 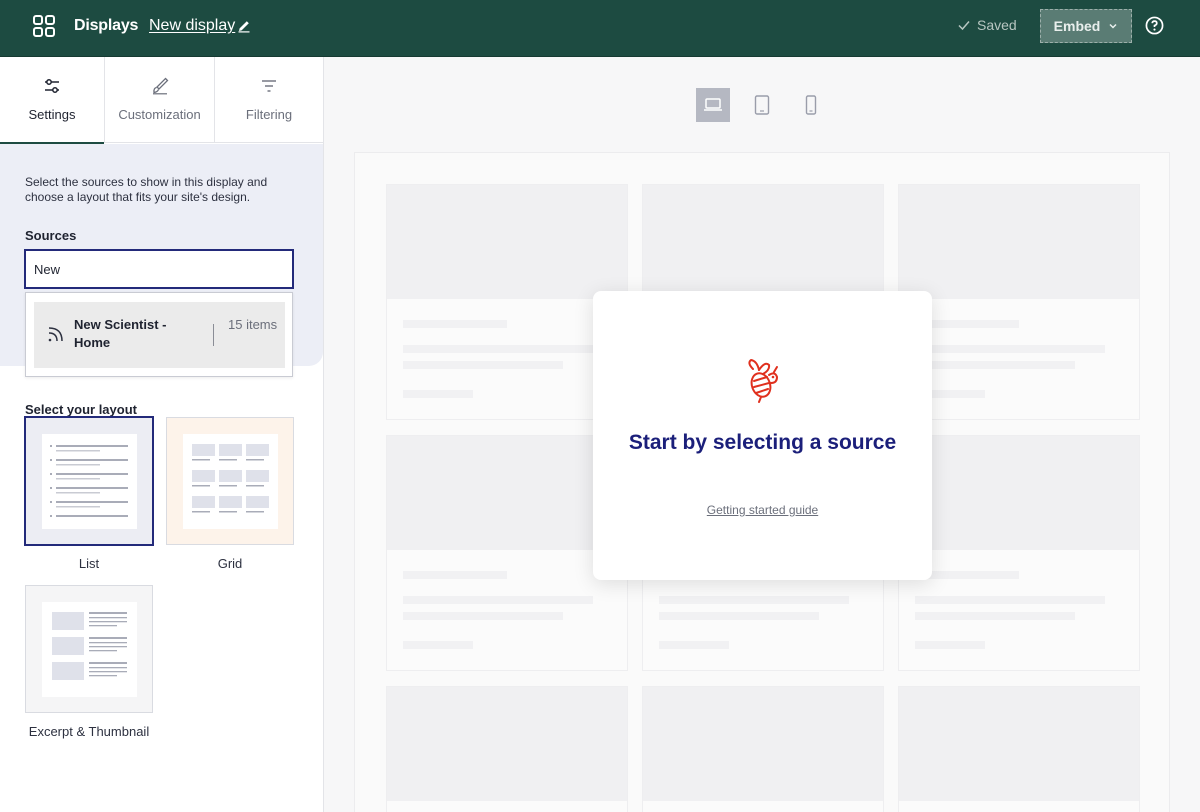 I want to click on phone-icon, so click(x=811, y=105).